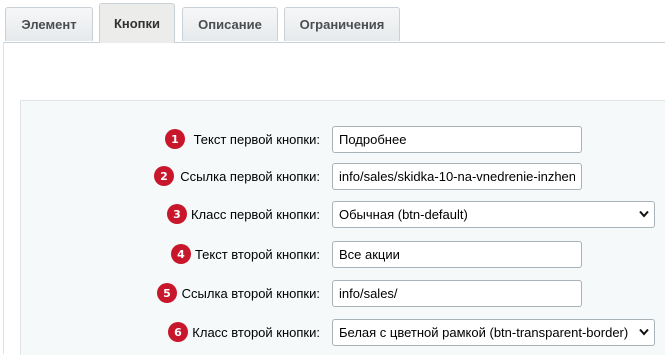 Image resolution: width=665 pixels, height=355 pixels. Describe the element at coordinates (175, 139) in the screenshot. I see `step-badge: 1` at that location.